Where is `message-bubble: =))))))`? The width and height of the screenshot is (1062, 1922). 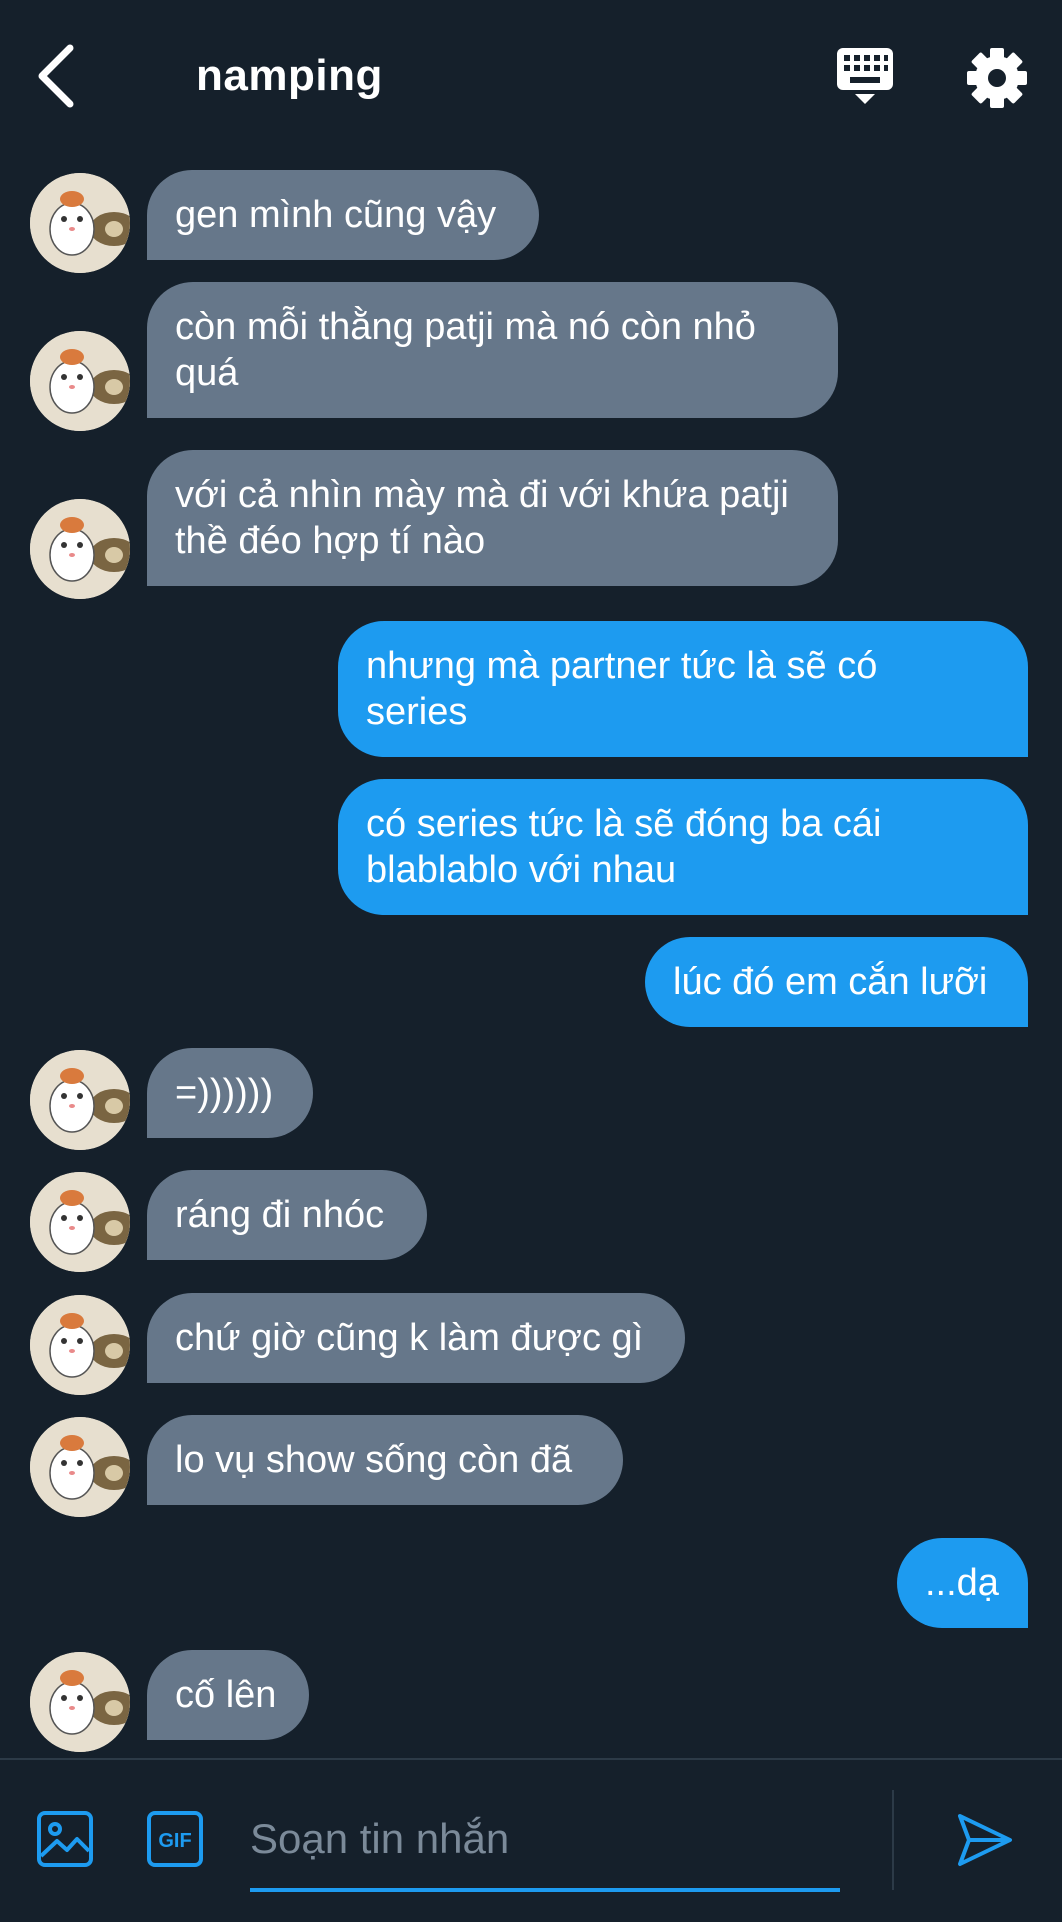
message-bubble: =)))))) is located at coordinates (230, 1093).